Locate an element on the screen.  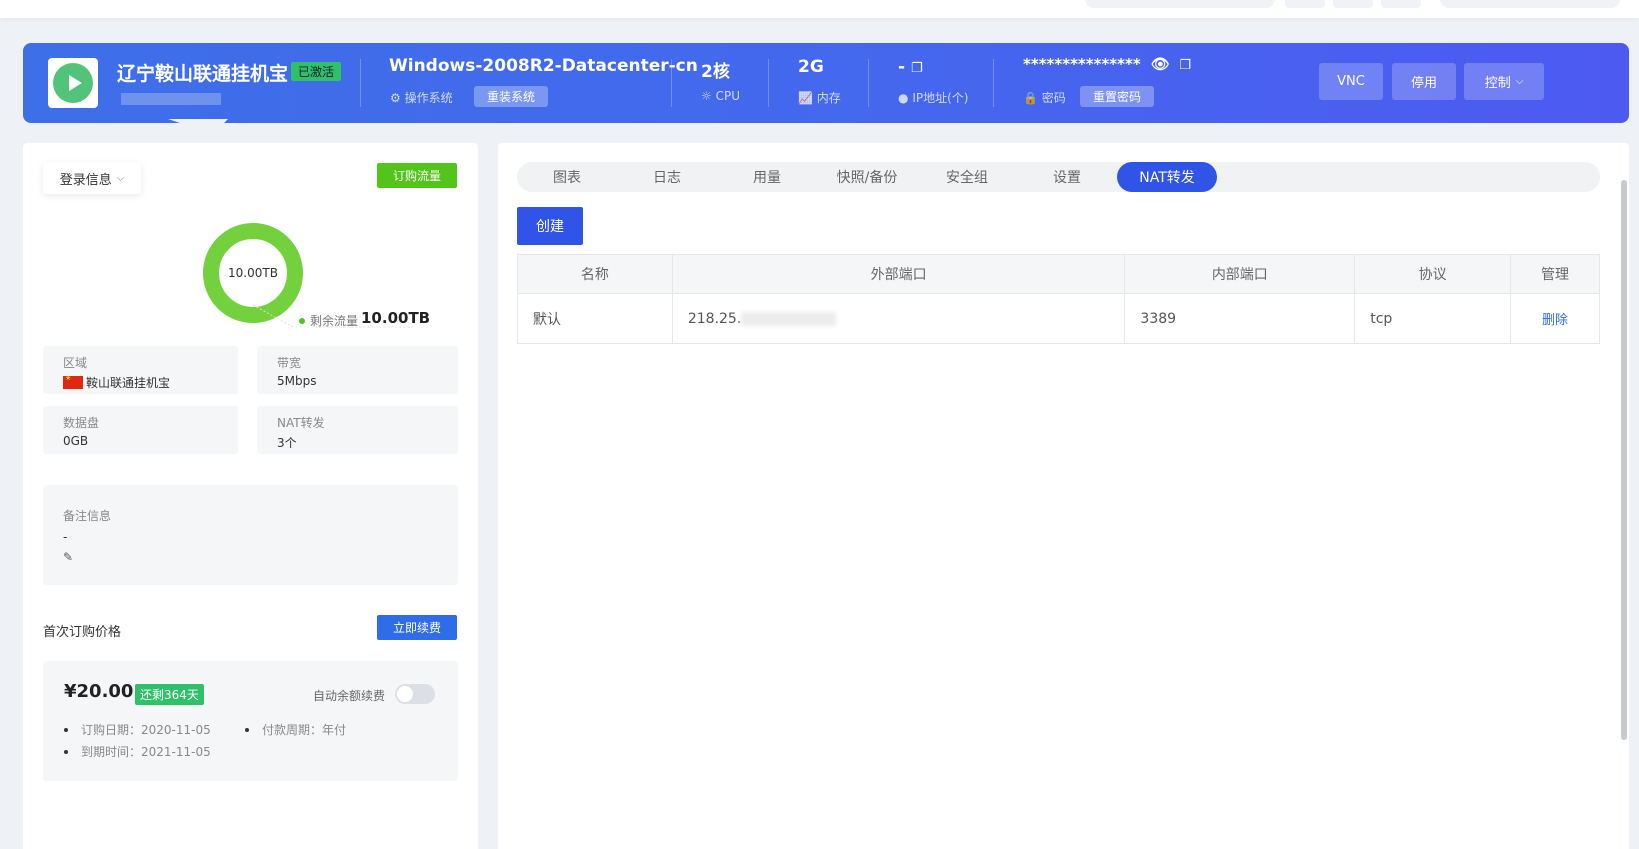
region-value-group: 鞍山联通挂机宝 is located at coordinates (140, 382).